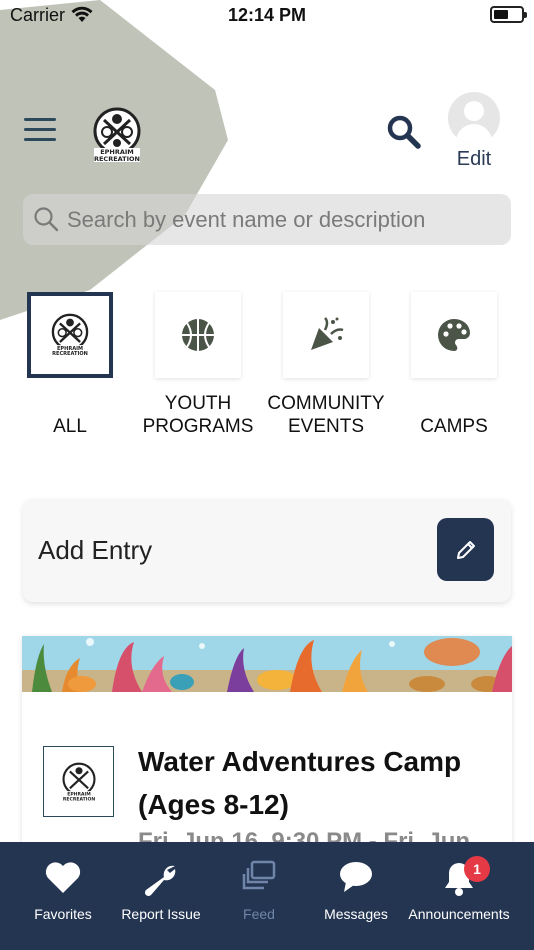  Describe the element at coordinates (474, 118) in the screenshot. I see `avatar` at that location.